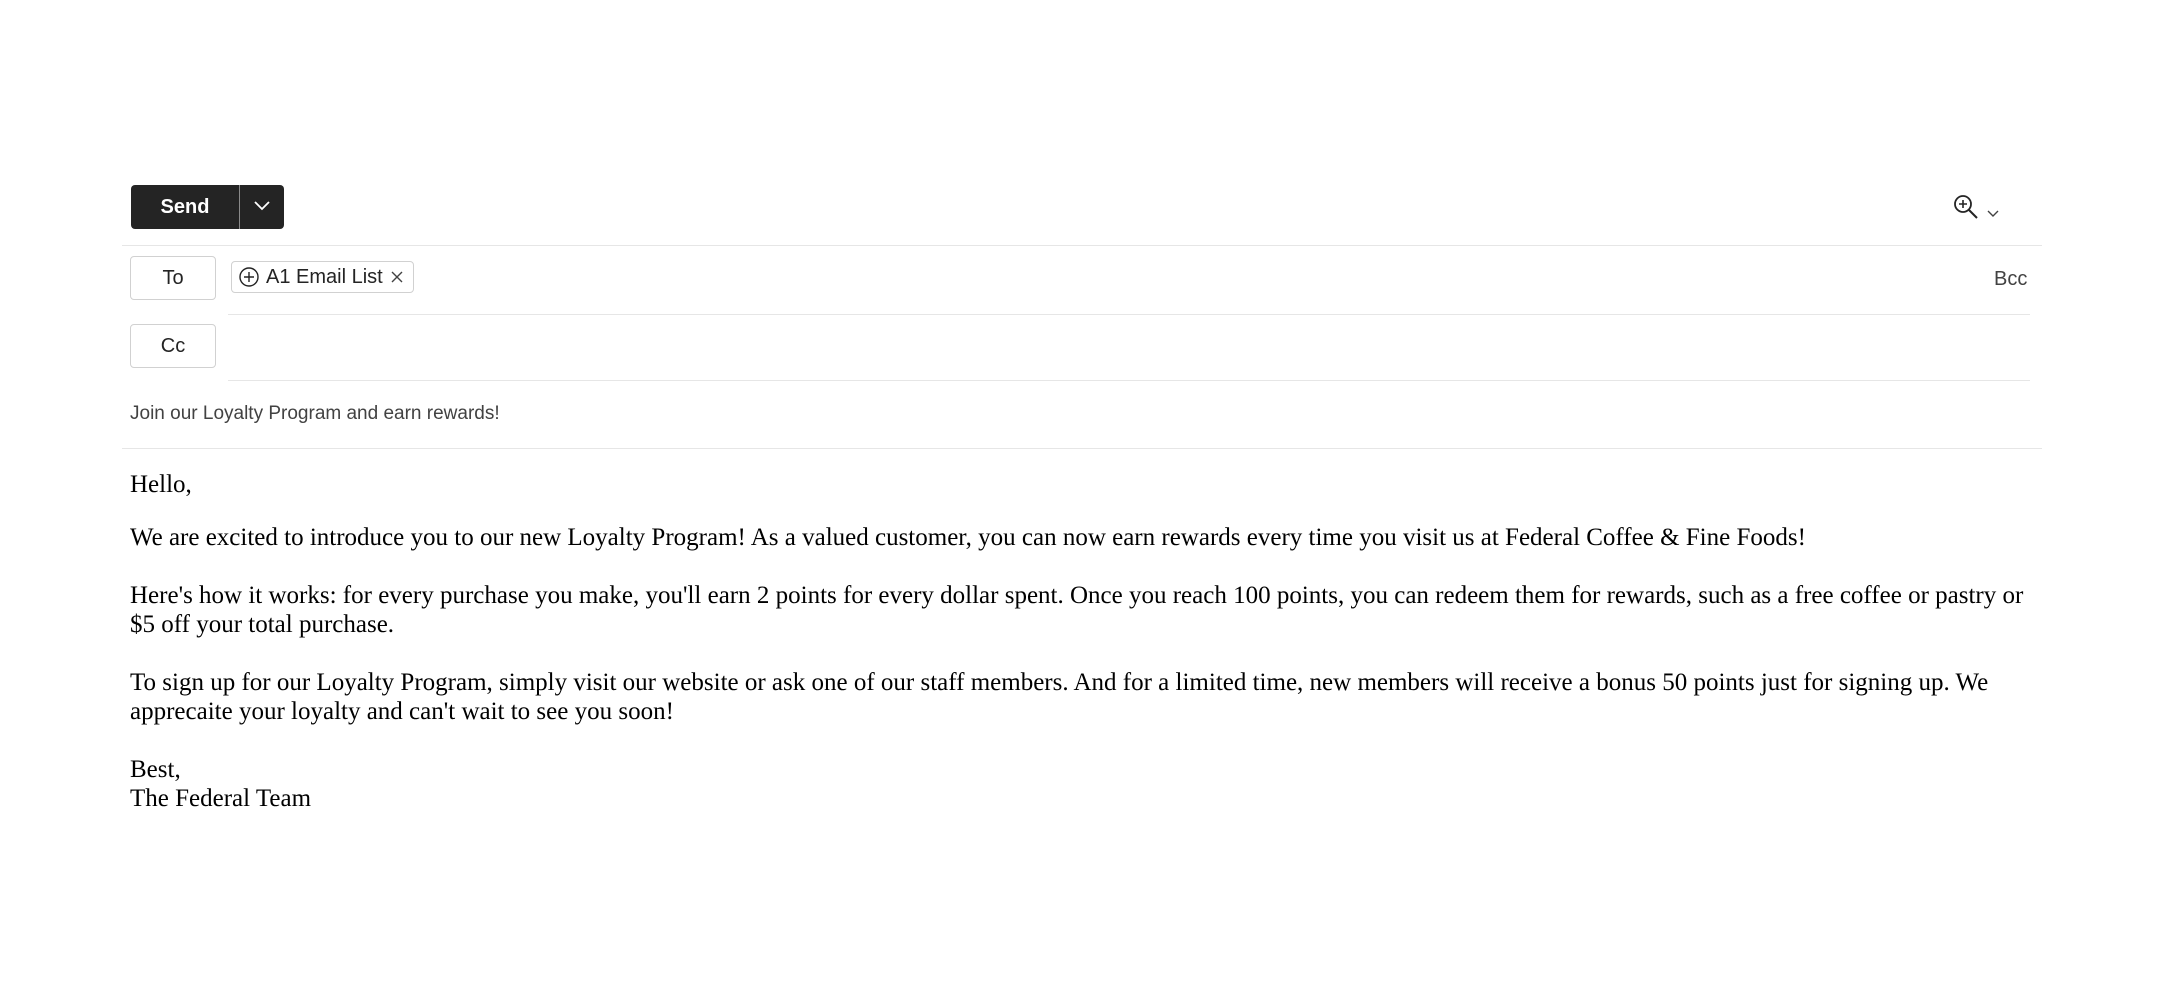 The image size is (2160, 982). I want to click on send-button: Send, so click(185, 207).